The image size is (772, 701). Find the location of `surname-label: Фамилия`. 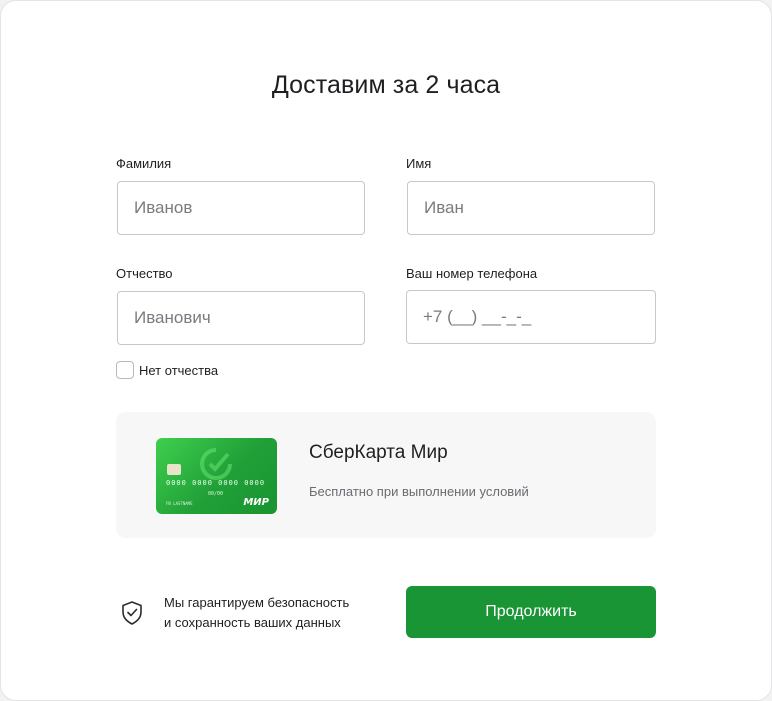

surname-label: Фамилия is located at coordinates (144, 163).